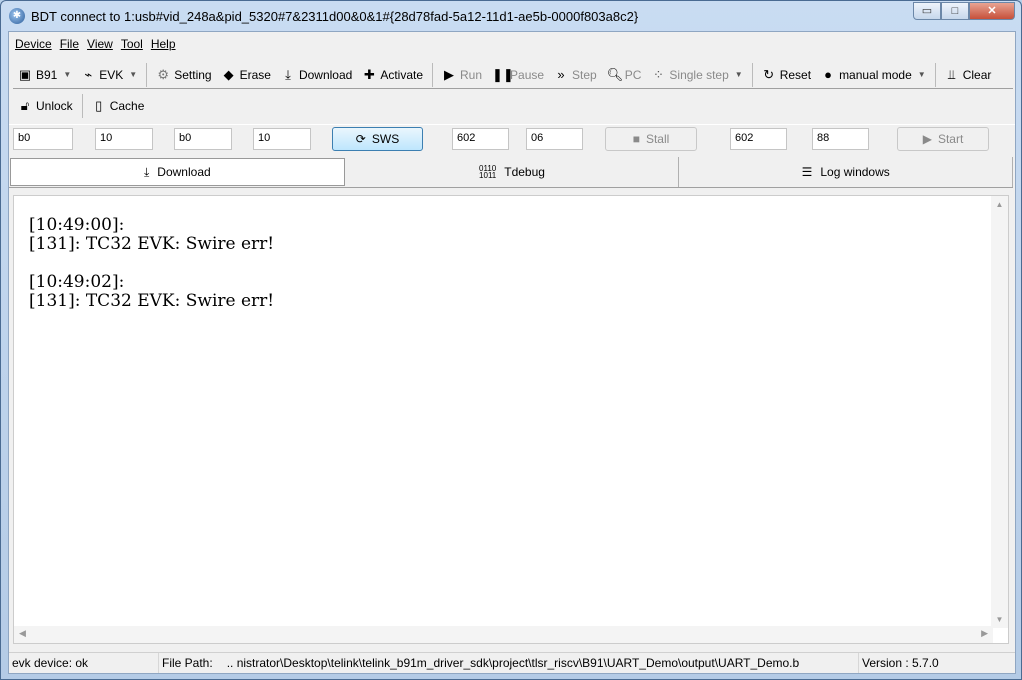 This screenshot has height=680, width=1022. What do you see at coordinates (503, 634) in the screenshot?
I see `horizontal-scrollbar: ◀ ▶` at bounding box center [503, 634].